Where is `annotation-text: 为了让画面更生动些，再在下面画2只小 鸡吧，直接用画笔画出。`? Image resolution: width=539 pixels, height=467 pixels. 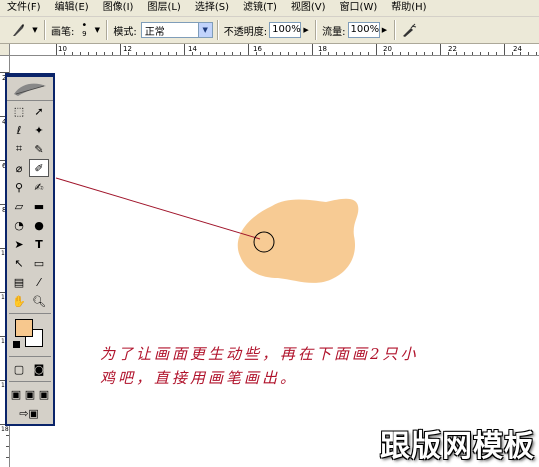
annotation-text: 为了让画面更生动些，再在下面画2只小 鸡吧，直接用画笔画出。 is located at coordinates (310, 366).